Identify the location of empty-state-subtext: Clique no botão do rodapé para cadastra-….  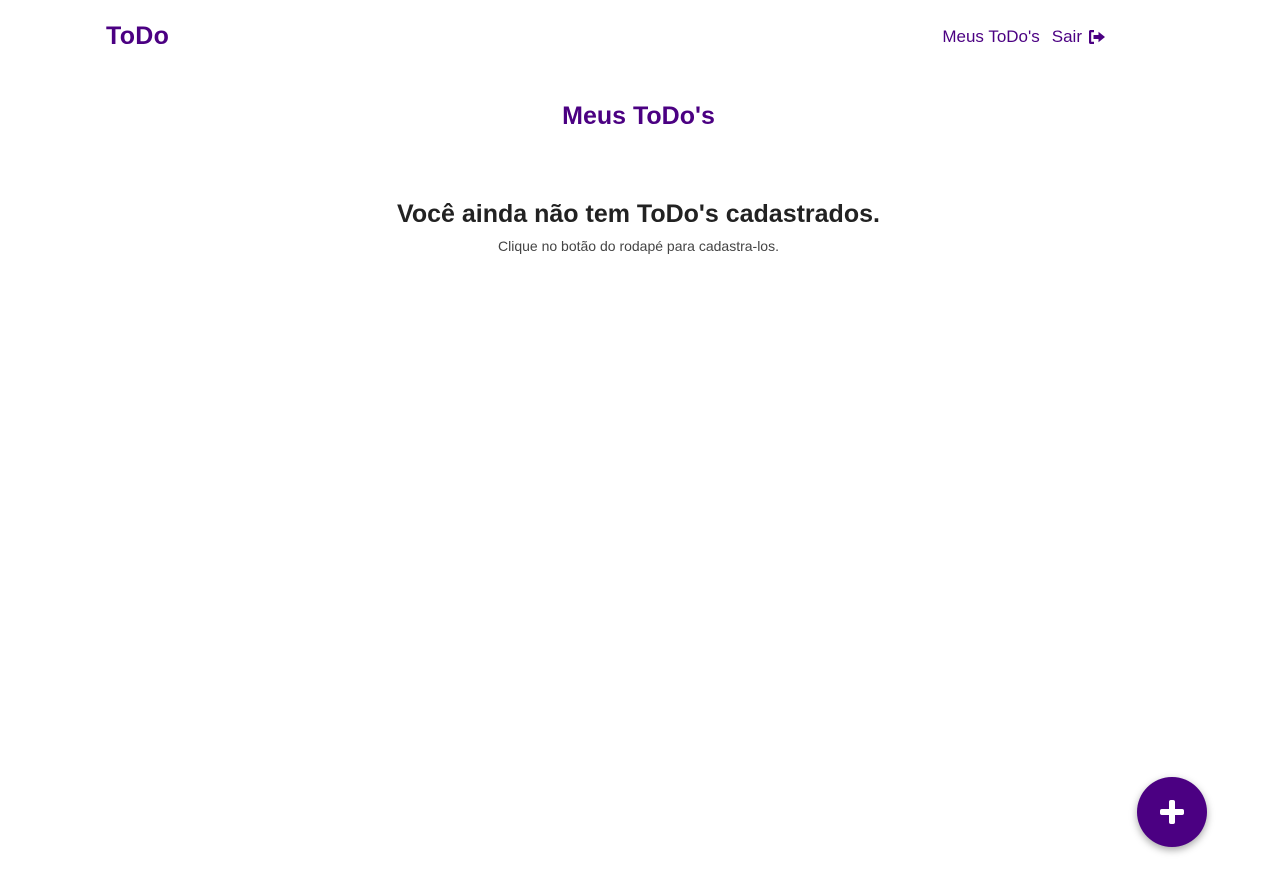
(638, 246).